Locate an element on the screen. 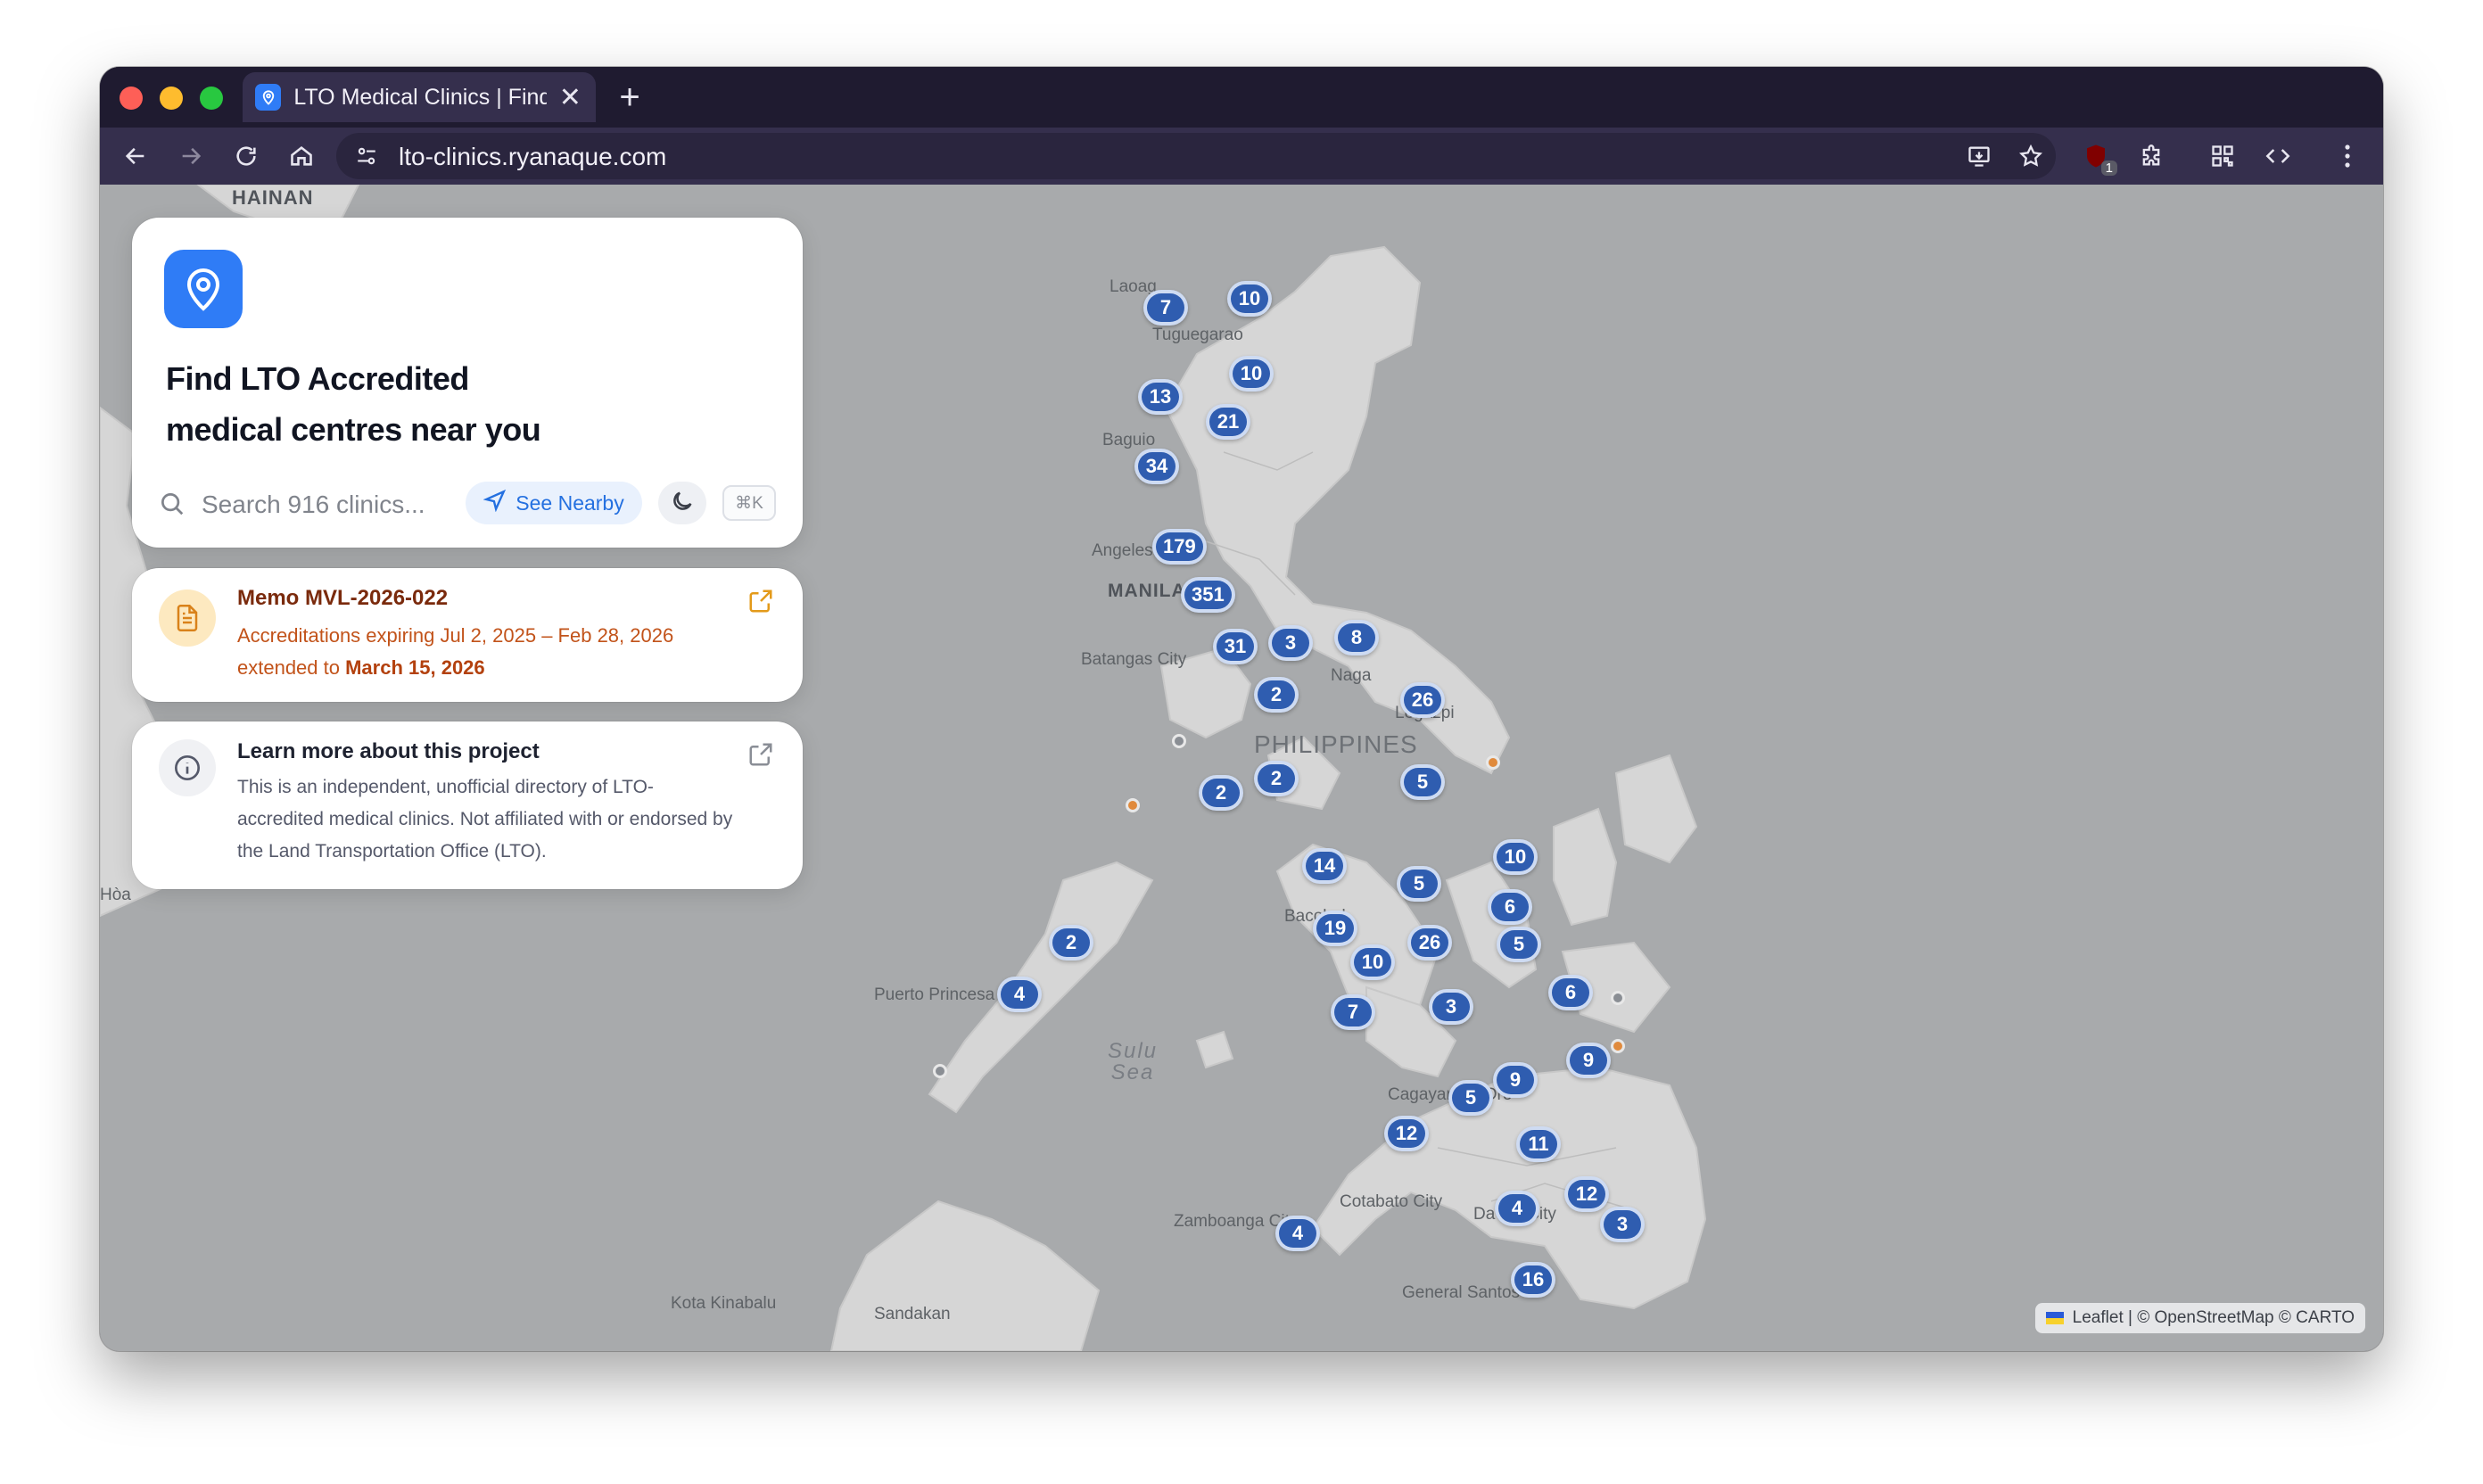  address-bar: lto-clinics.ryanaque.com is located at coordinates (1196, 156).